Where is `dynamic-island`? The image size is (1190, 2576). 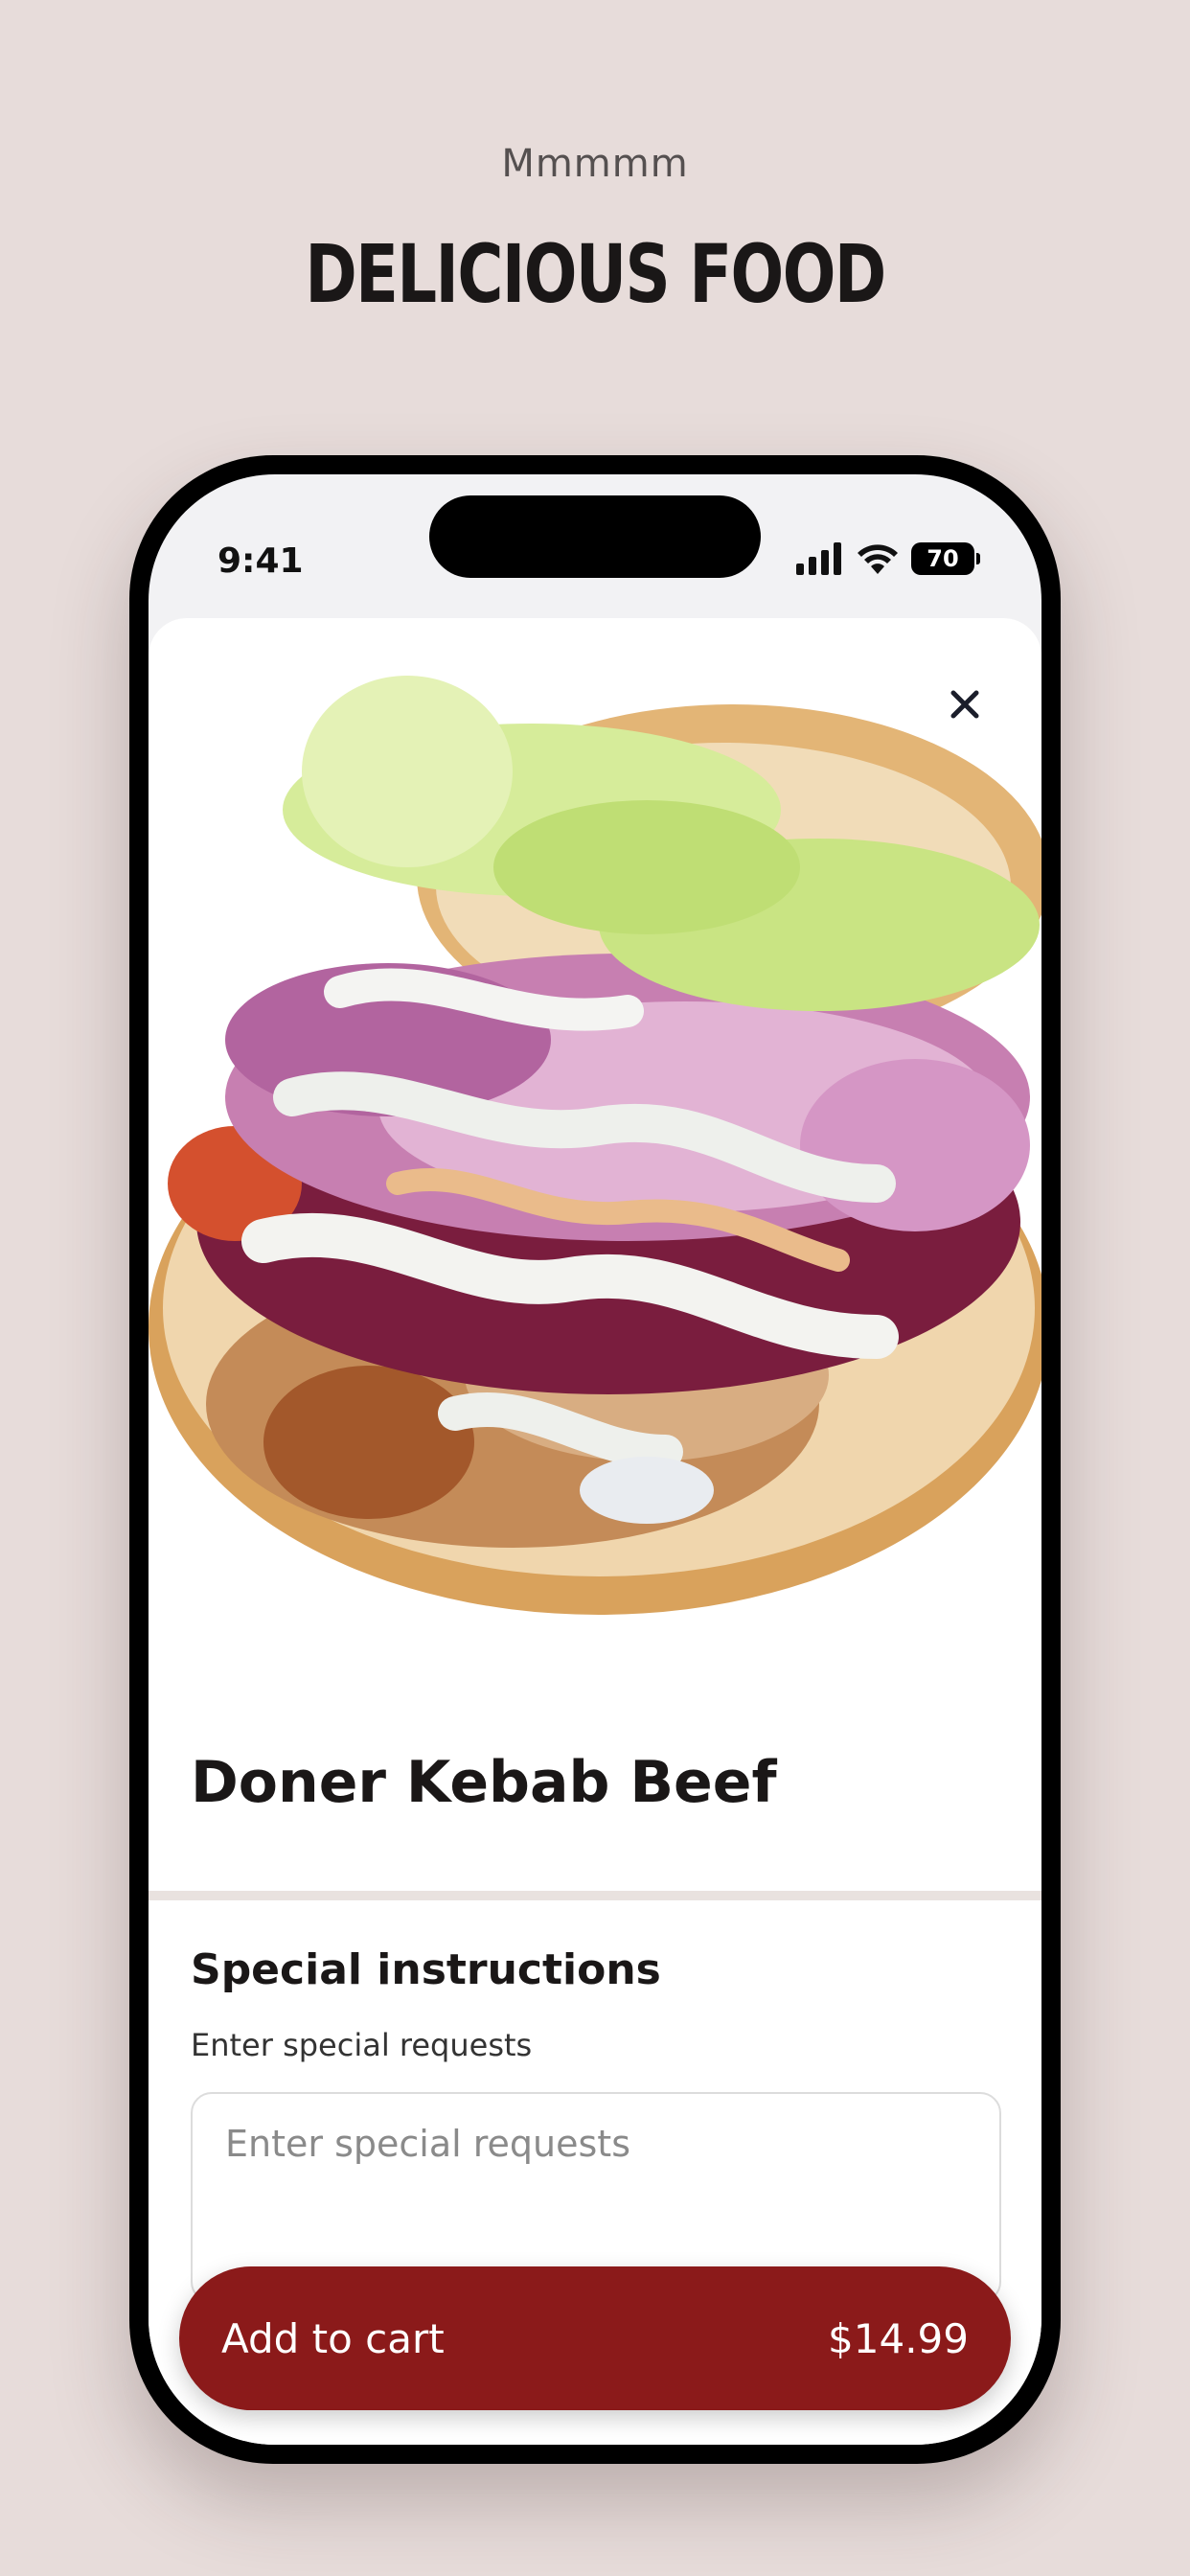 dynamic-island is located at coordinates (595, 536).